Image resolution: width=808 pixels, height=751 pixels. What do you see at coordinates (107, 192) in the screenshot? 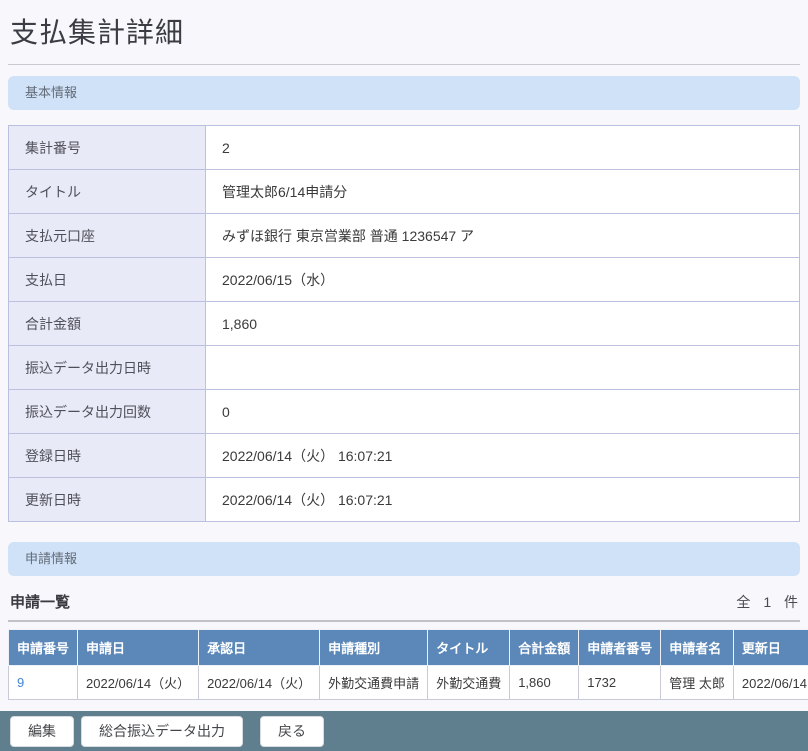
I see `basic-info-label: タイトル` at bounding box center [107, 192].